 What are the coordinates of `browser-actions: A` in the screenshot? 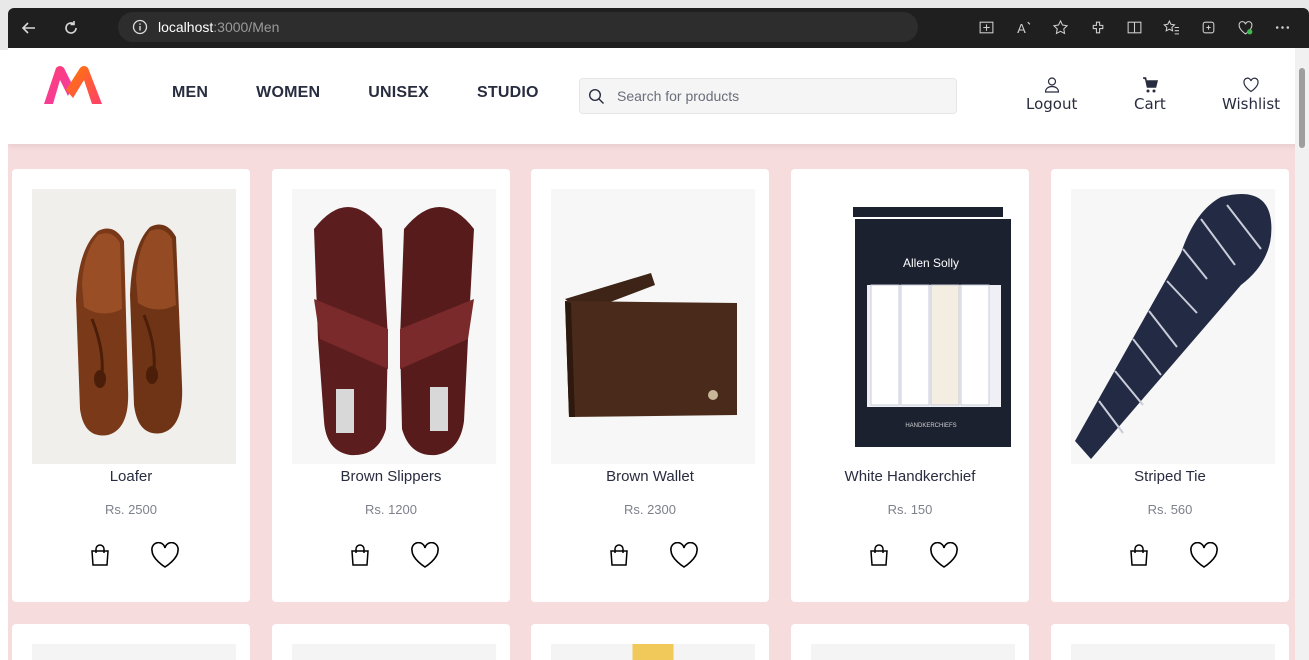 It's located at (1134, 27).